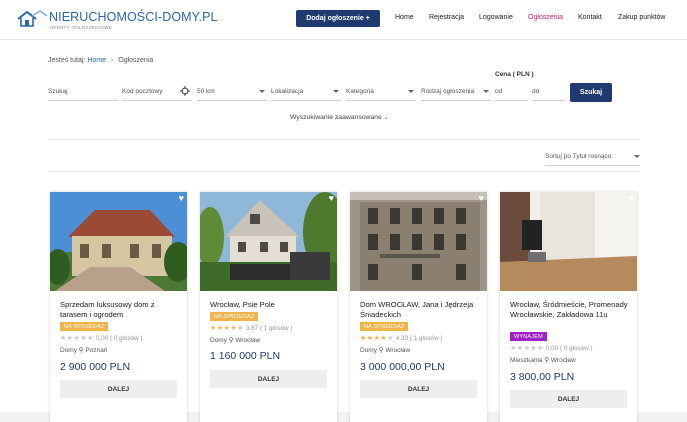 The width and height of the screenshot is (687, 422). What do you see at coordinates (306, 92) in the screenshot?
I see `location-select: Lokalizacja` at bounding box center [306, 92].